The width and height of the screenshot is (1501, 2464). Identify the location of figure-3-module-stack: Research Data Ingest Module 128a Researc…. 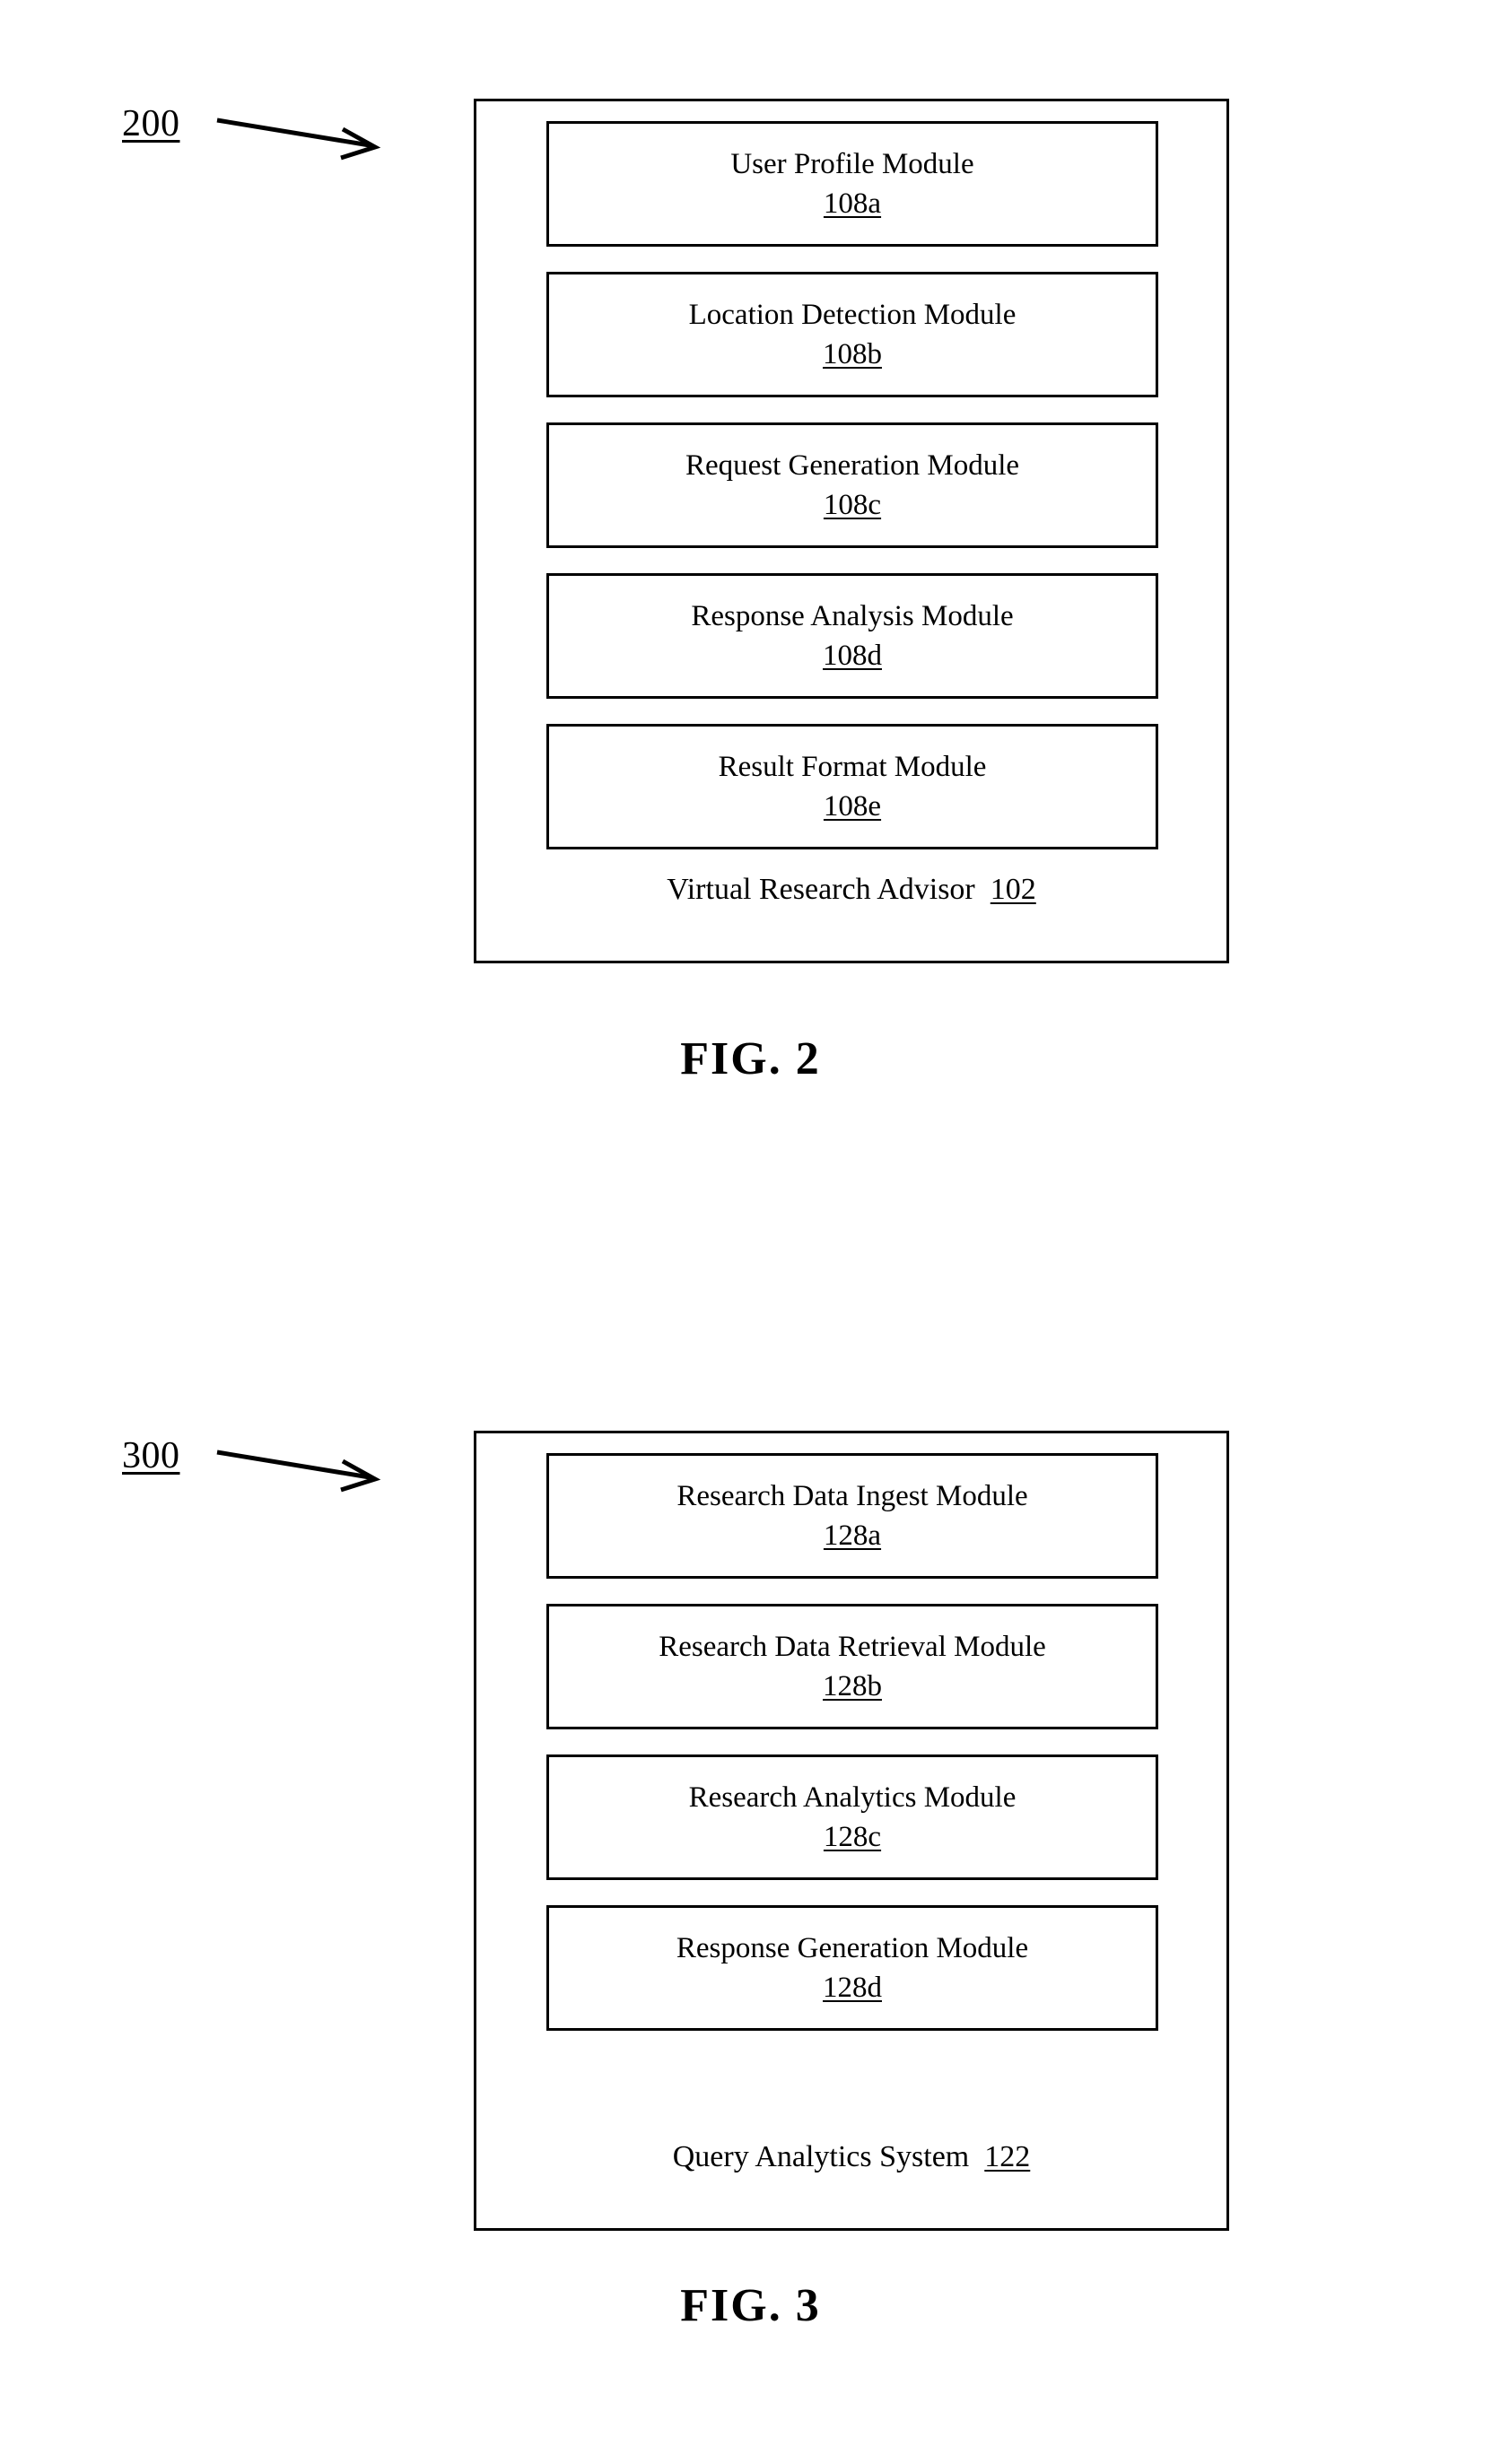
(852, 1754).